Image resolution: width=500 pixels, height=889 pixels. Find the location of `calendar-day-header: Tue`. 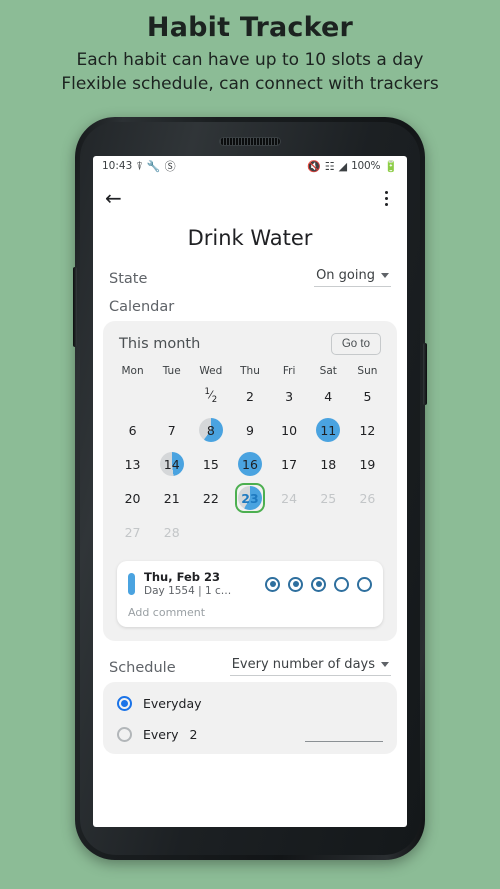

calendar-day-header: Tue is located at coordinates (171, 371).